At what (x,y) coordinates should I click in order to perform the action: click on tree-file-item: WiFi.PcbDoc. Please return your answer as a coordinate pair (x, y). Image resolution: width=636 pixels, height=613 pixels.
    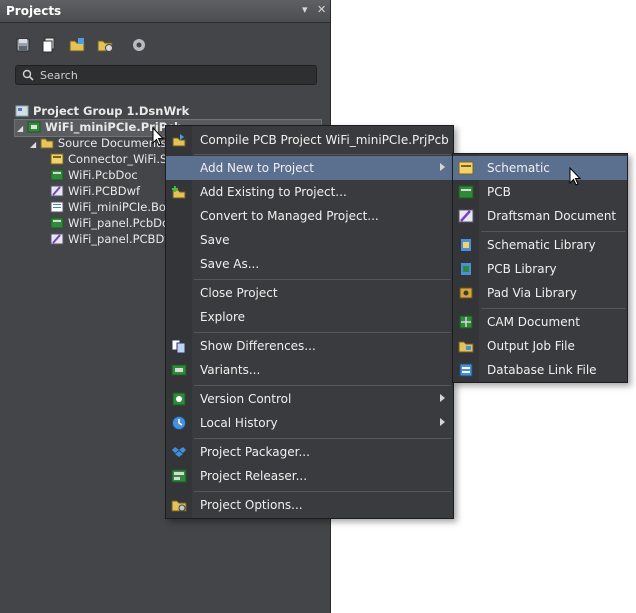
    Looking at the image, I should click on (94, 176).